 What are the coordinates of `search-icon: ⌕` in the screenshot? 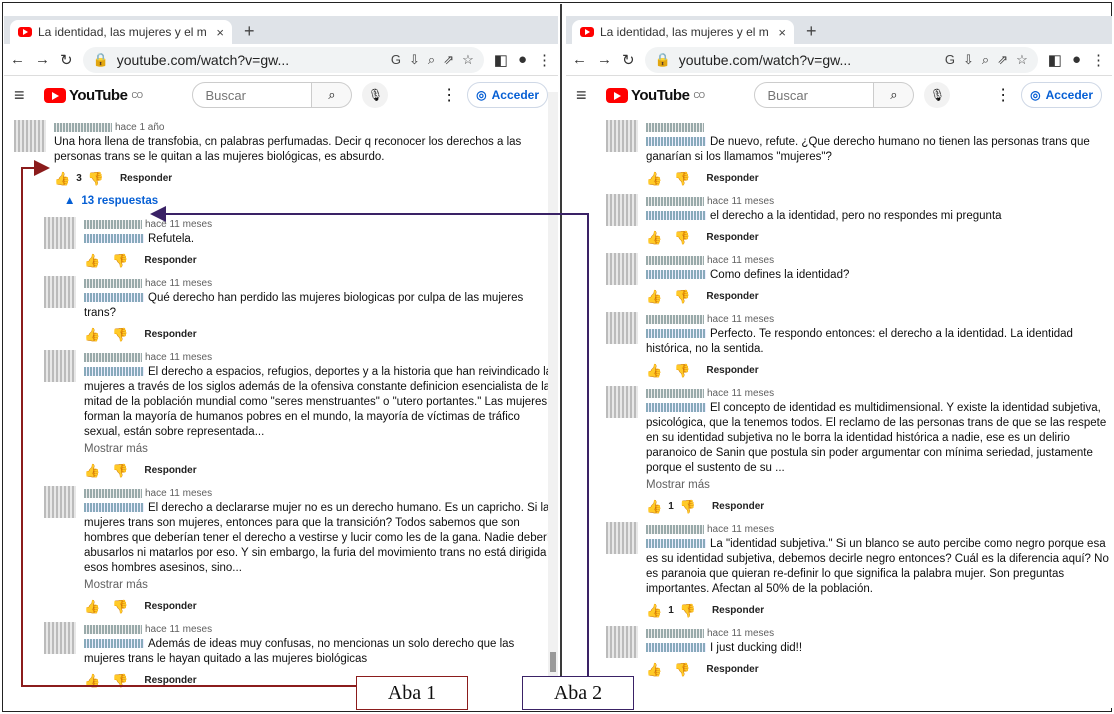 It's located at (894, 95).